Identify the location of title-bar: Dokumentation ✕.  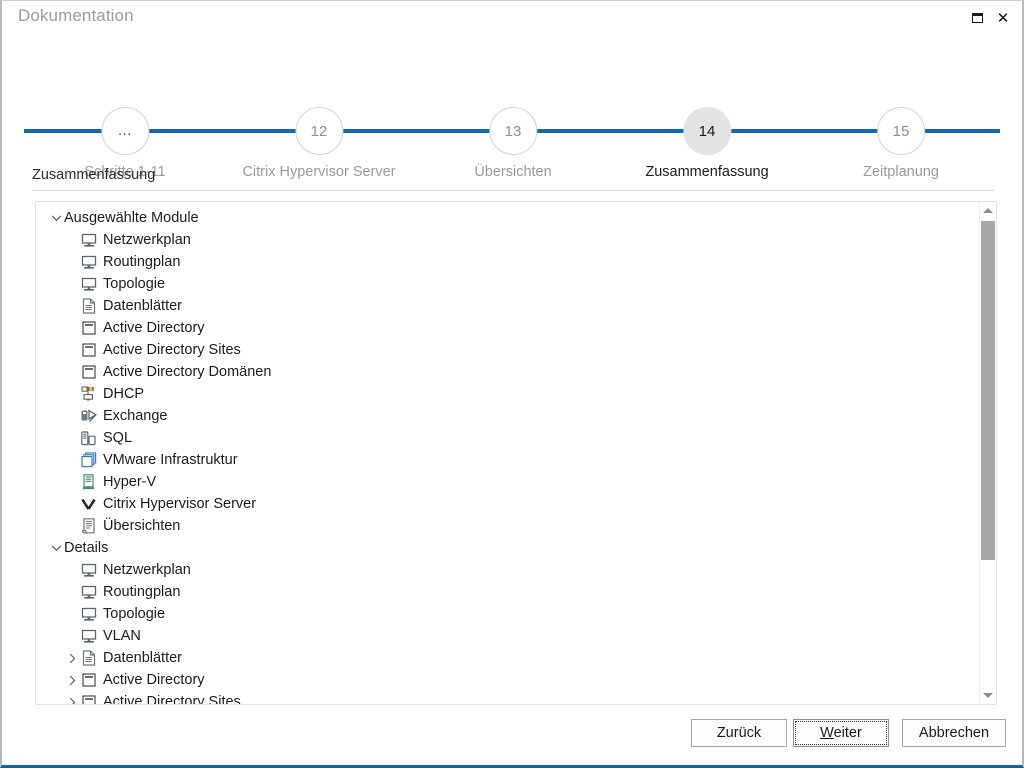
(512, 18).